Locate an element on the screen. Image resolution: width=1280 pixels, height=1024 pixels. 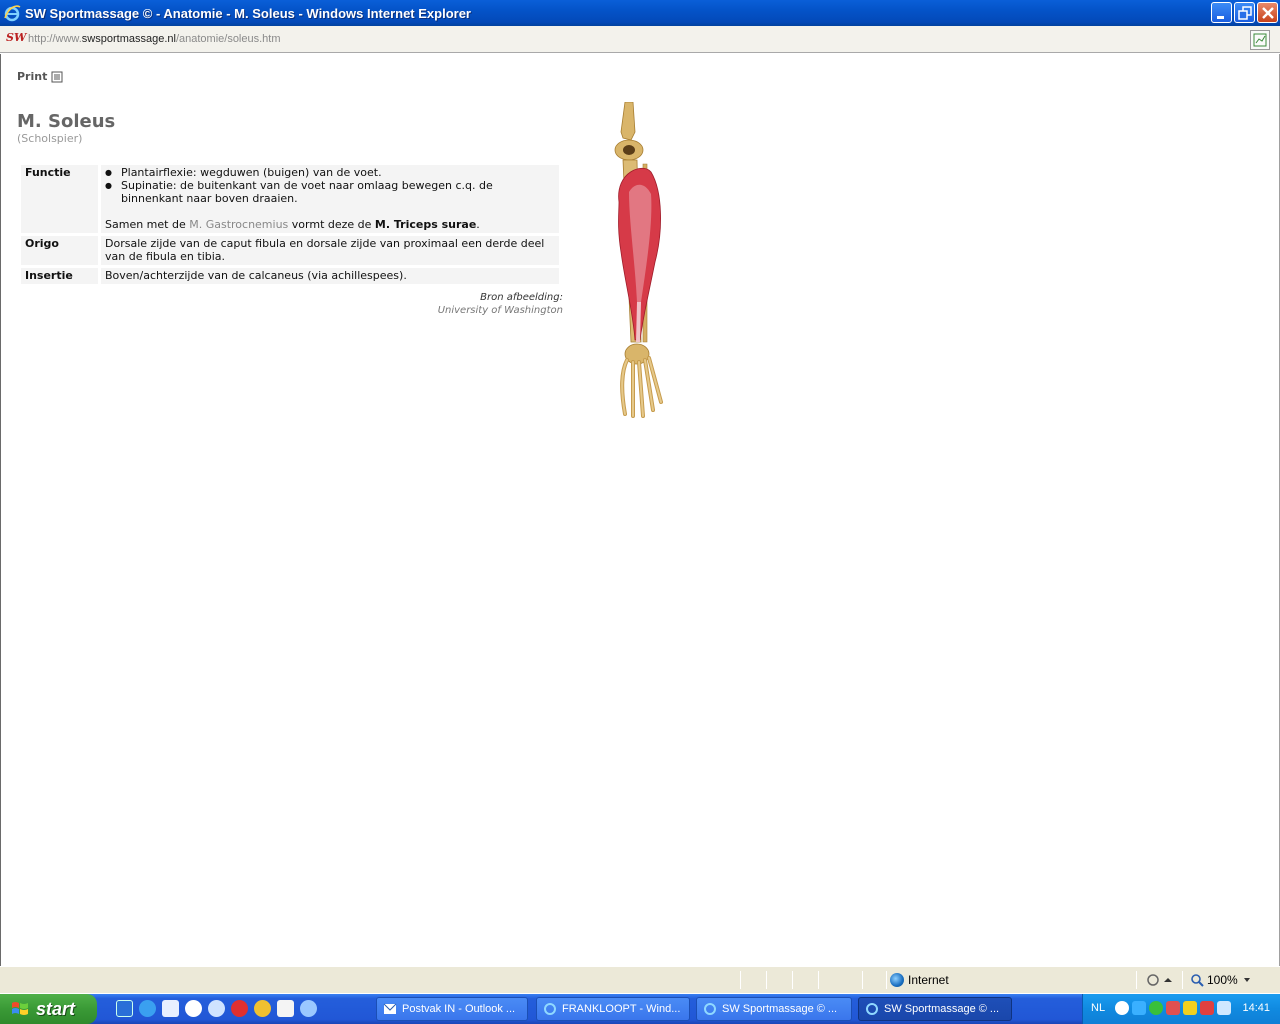
feed-button is located at coordinates (1260, 40).